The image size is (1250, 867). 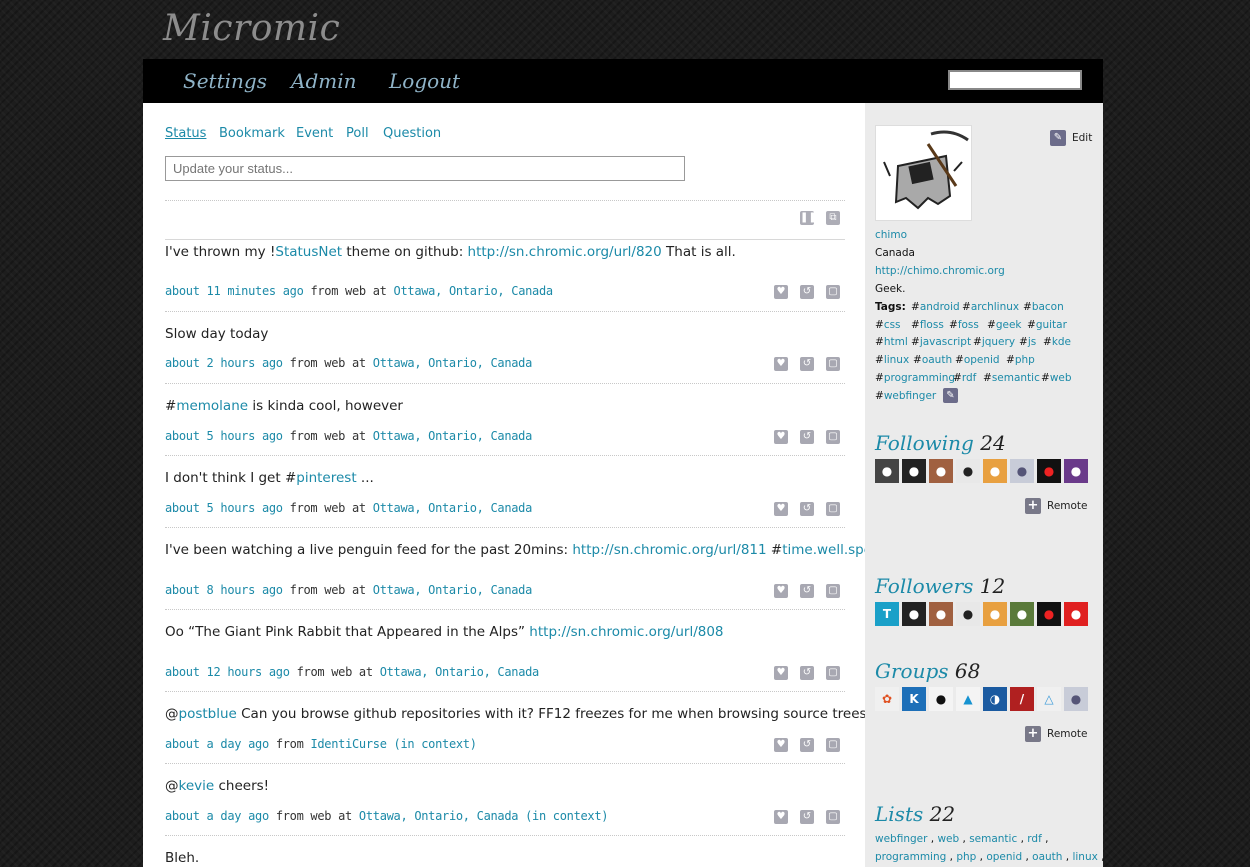 I want to click on profile-tag: #web, so click(x=1056, y=378).